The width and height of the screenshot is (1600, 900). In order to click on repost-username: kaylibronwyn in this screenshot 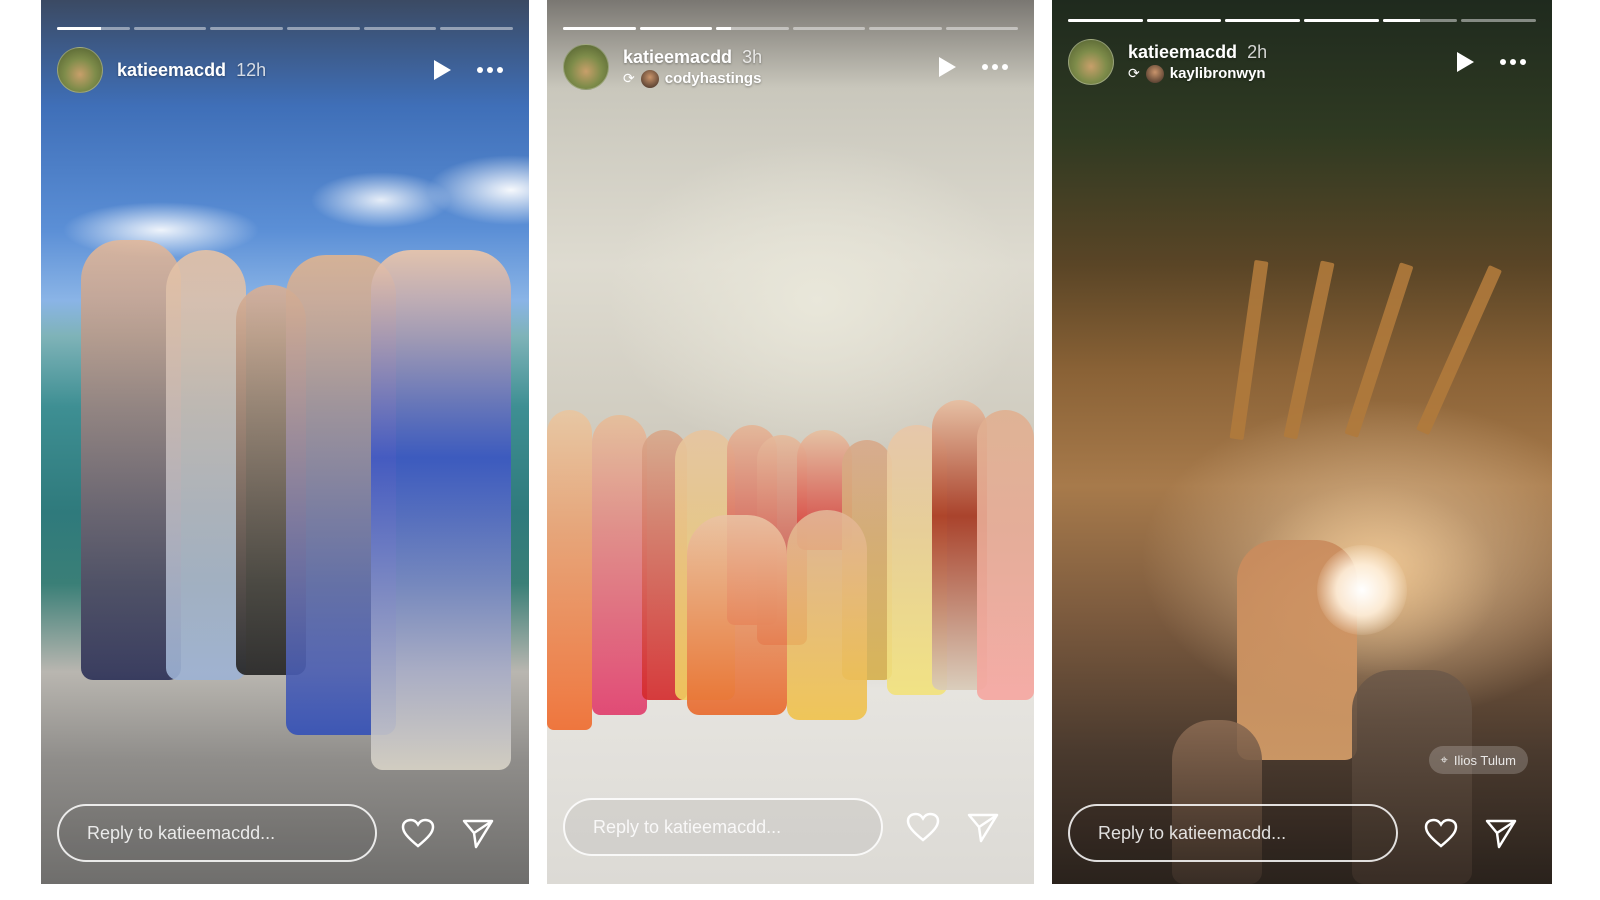, I will do `click(1218, 73)`.